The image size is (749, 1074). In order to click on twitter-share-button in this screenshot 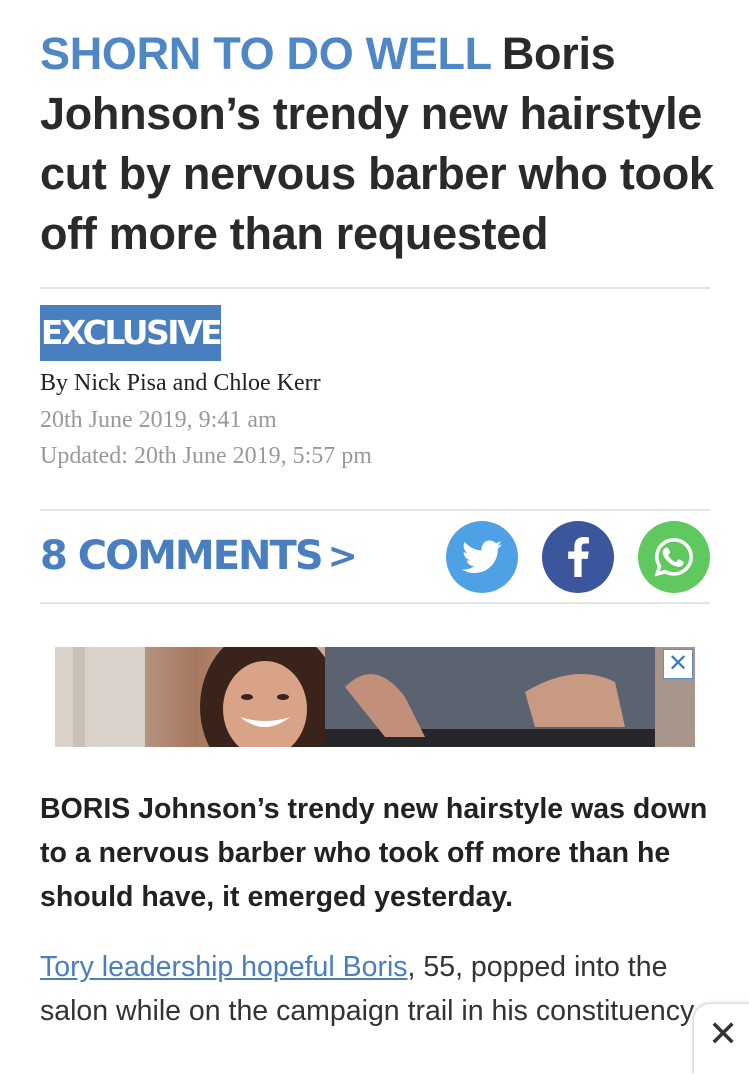, I will do `click(482, 557)`.